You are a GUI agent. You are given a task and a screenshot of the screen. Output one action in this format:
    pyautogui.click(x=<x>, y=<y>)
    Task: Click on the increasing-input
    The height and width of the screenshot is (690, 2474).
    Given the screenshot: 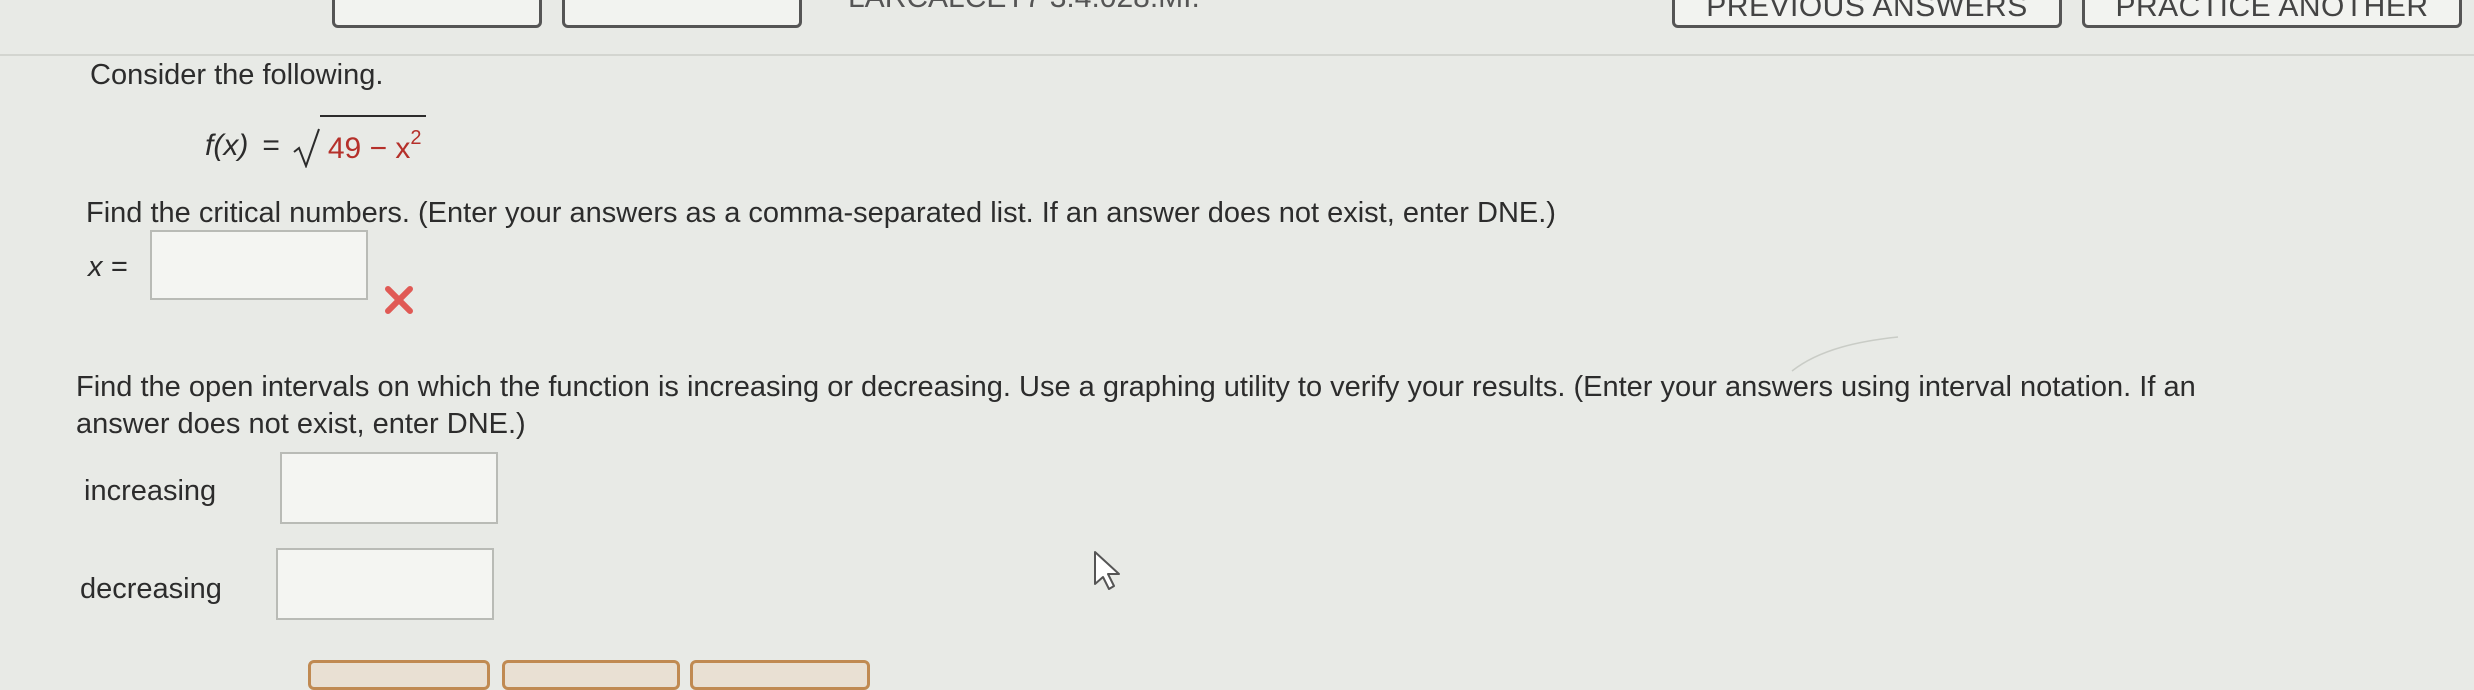 What is the action you would take?
    pyautogui.click(x=389, y=488)
    